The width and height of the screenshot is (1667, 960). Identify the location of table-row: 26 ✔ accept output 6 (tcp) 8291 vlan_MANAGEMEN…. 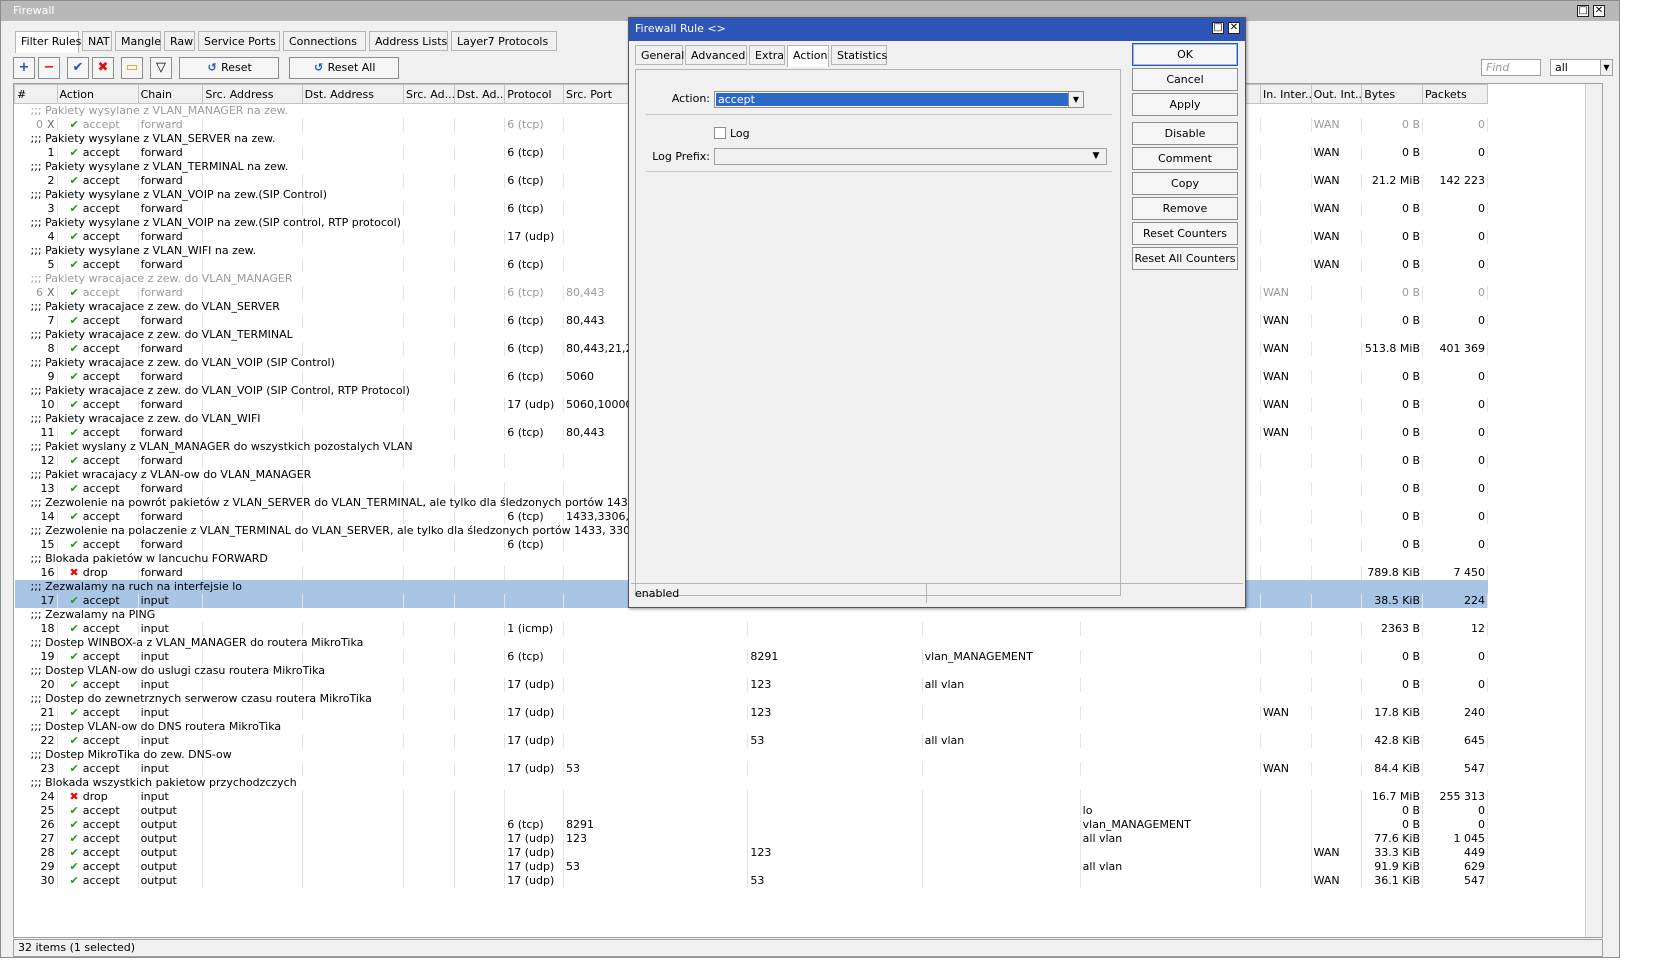
(751, 825).